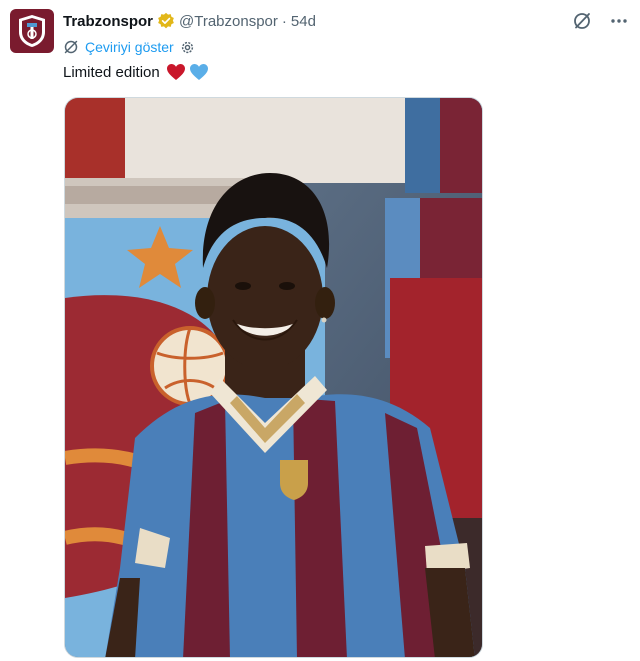 Image resolution: width=640 pixels, height=661 pixels. Describe the element at coordinates (198, 72) in the screenshot. I see `blue-heart-emoji` at that location.